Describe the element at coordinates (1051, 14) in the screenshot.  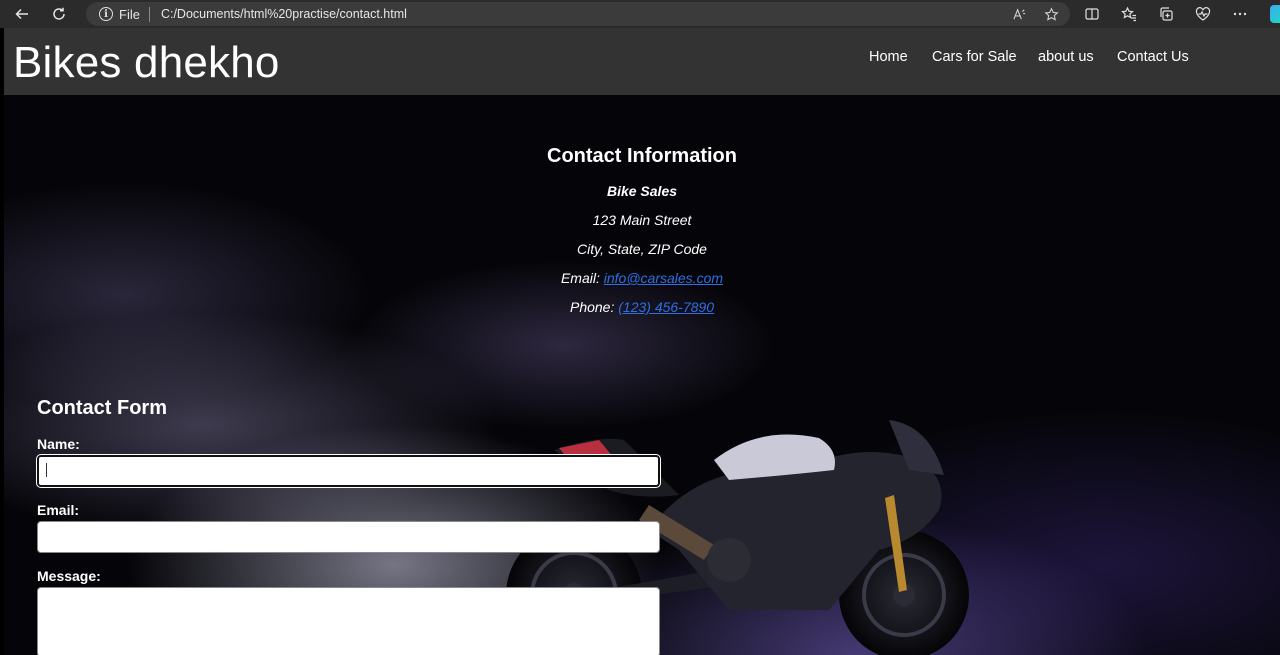
I see `favorite-star-icon` at that location.